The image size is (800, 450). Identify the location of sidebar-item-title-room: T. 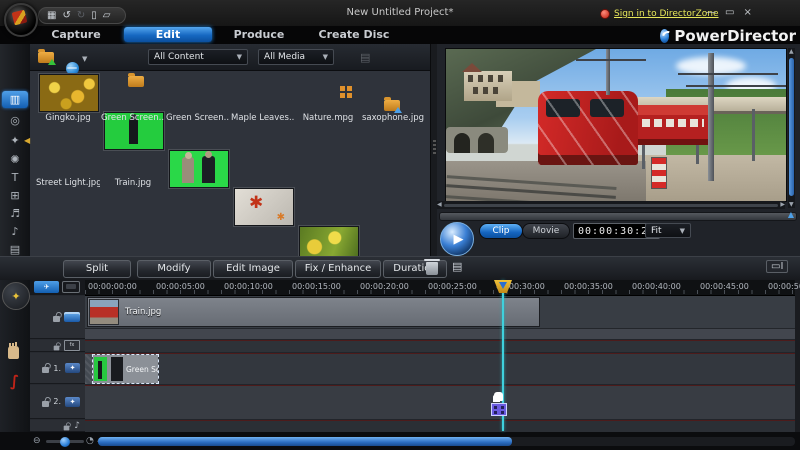
(15, 177).